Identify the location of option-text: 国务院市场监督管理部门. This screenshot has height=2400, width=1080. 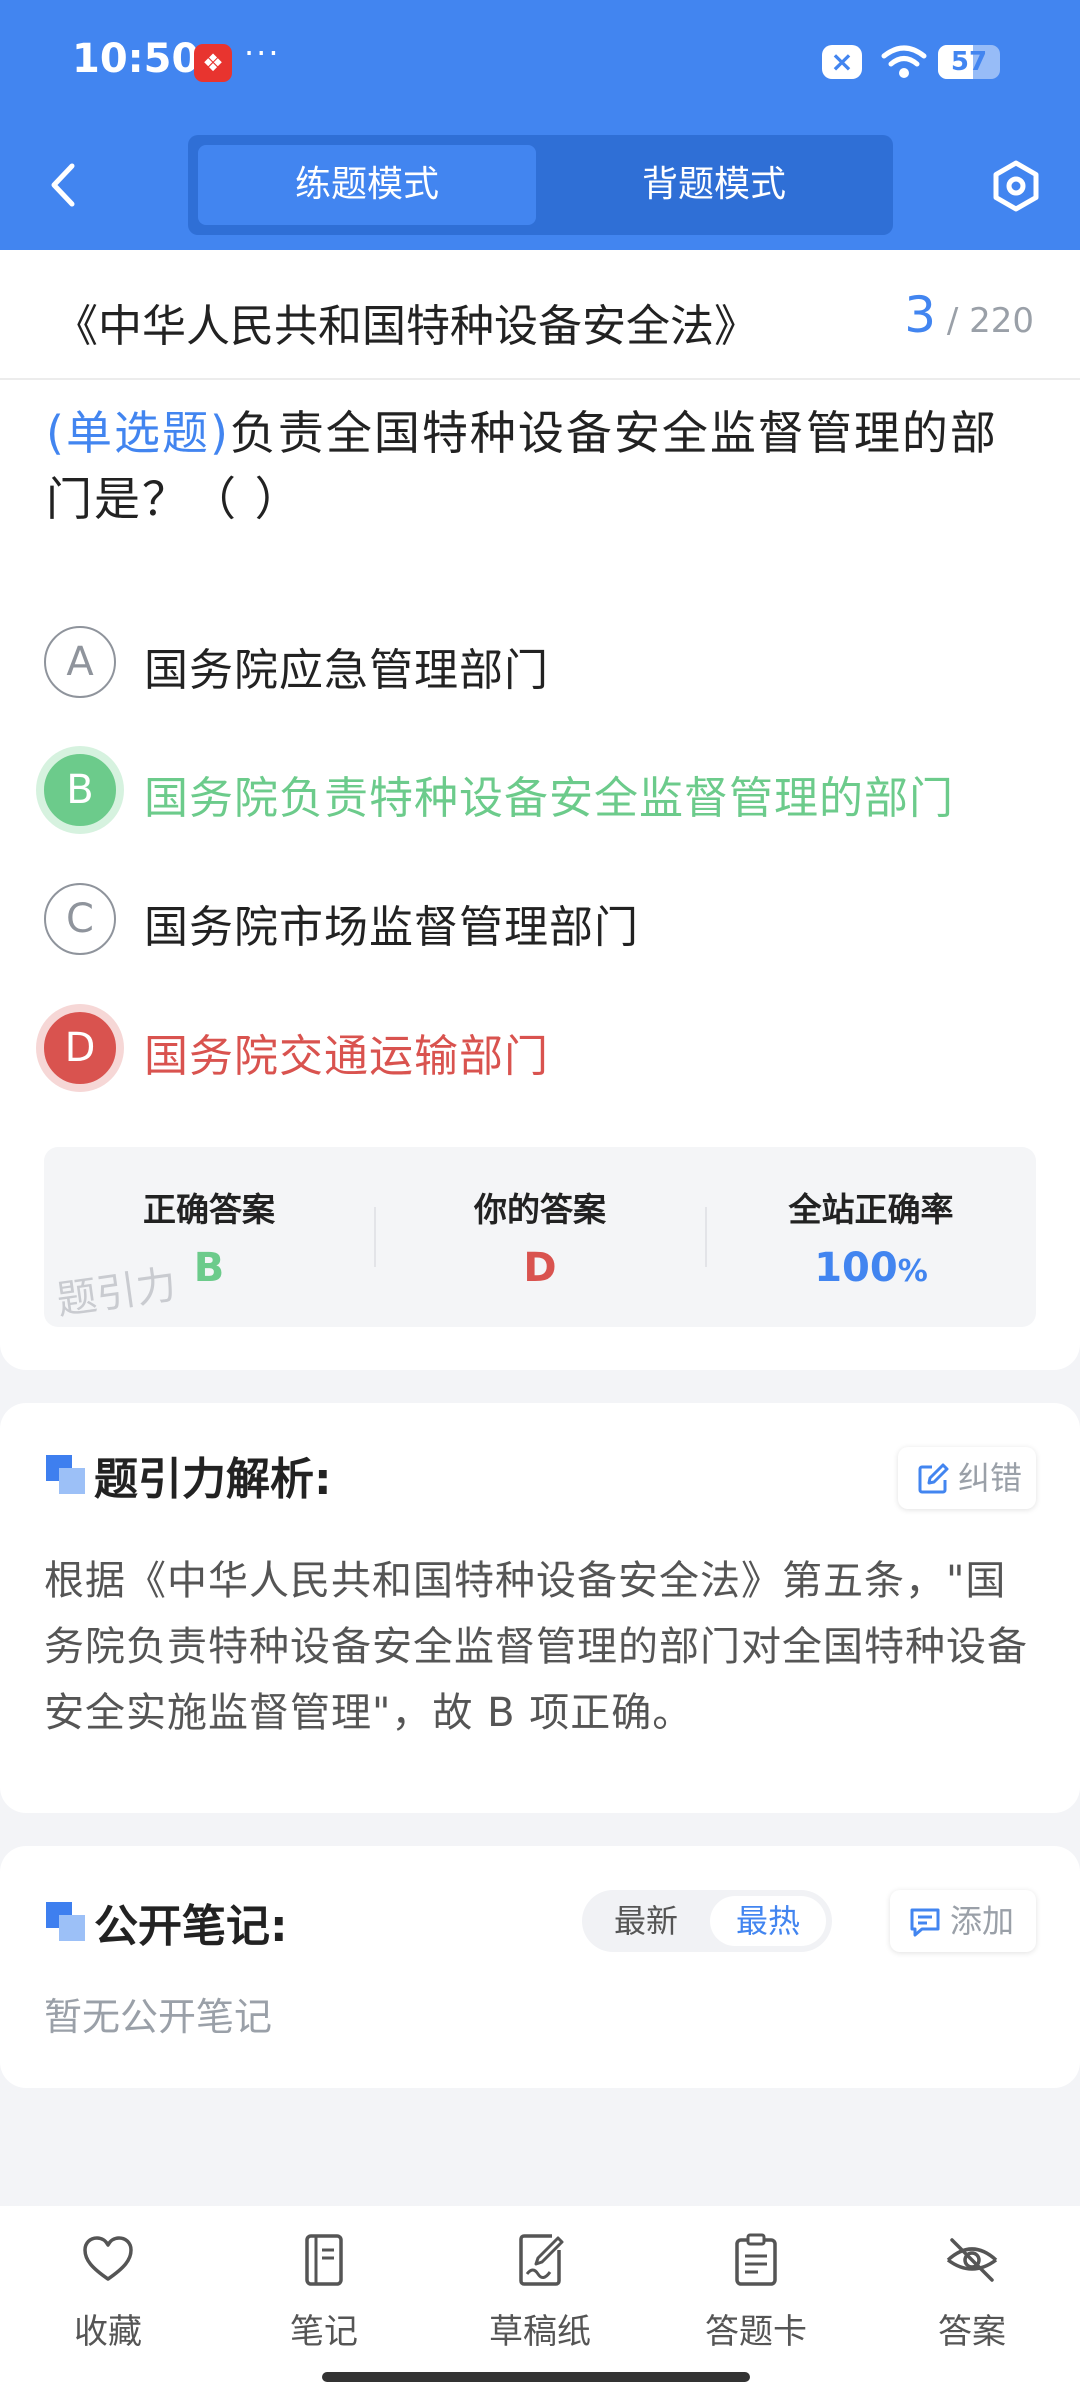
(391, 927).